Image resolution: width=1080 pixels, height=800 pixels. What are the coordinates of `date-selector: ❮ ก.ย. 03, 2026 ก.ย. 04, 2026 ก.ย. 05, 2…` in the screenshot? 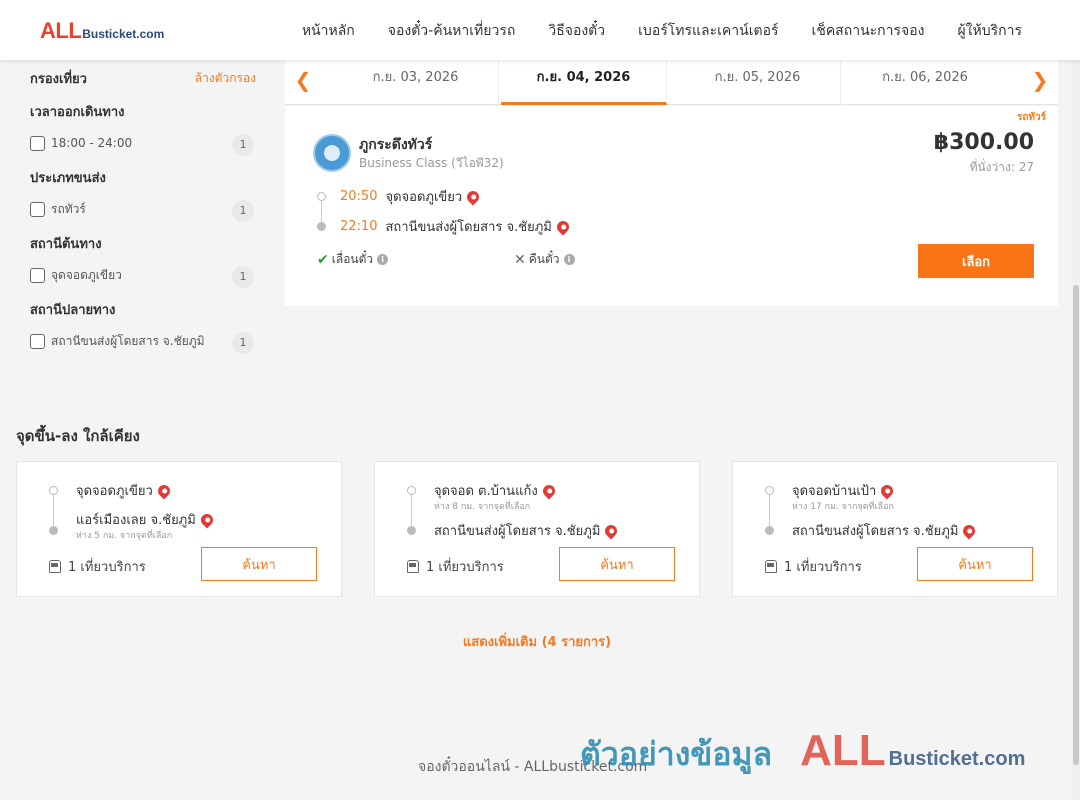 It's located at (671, 82).